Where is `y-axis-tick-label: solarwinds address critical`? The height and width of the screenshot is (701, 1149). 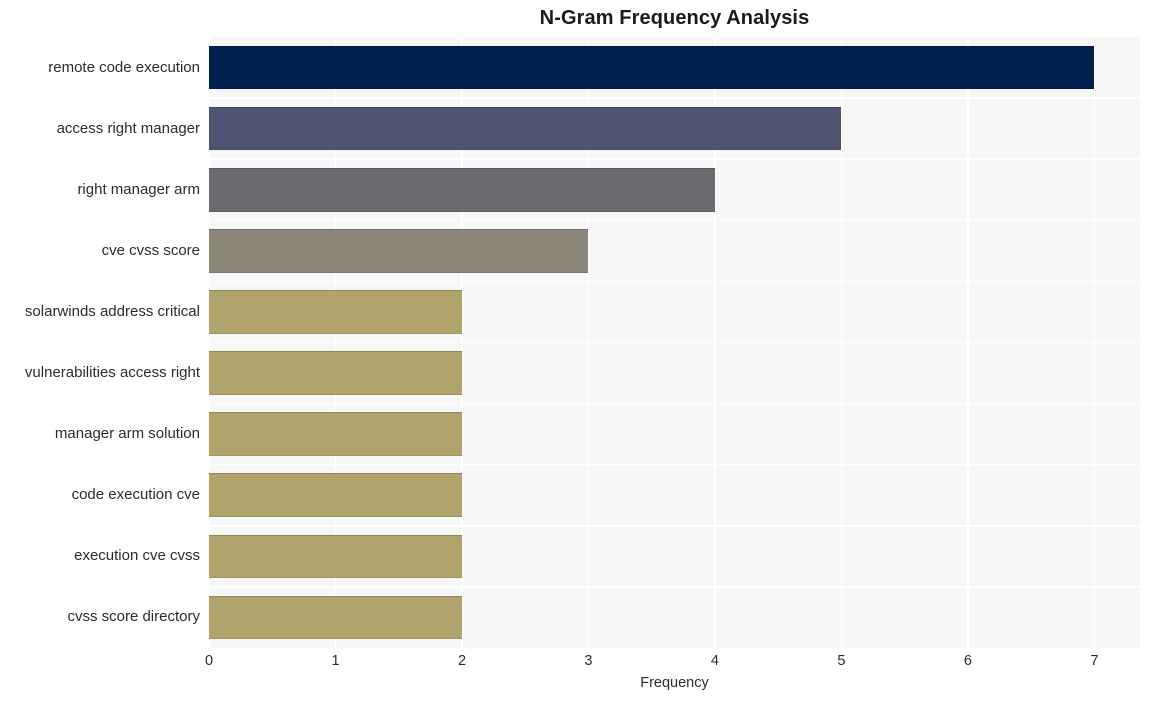 y-axis-tick-label: solarwinds address critical is located at coordinates (112, 311).